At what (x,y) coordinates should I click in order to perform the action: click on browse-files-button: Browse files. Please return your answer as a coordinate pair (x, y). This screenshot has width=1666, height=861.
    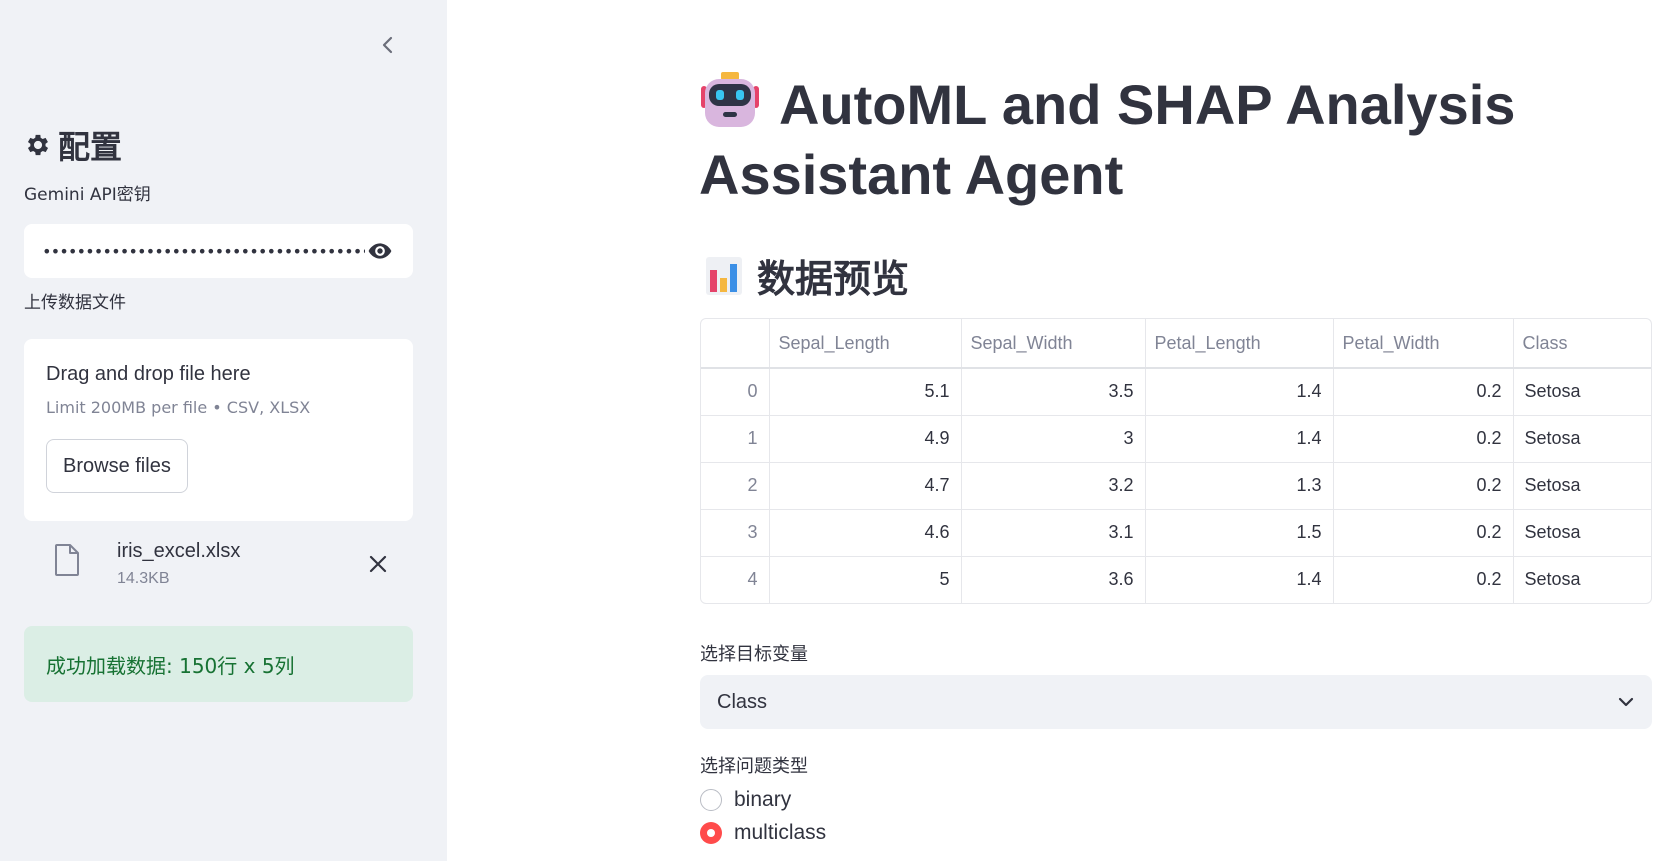
    Looking at the image, I should click on (117, 466).